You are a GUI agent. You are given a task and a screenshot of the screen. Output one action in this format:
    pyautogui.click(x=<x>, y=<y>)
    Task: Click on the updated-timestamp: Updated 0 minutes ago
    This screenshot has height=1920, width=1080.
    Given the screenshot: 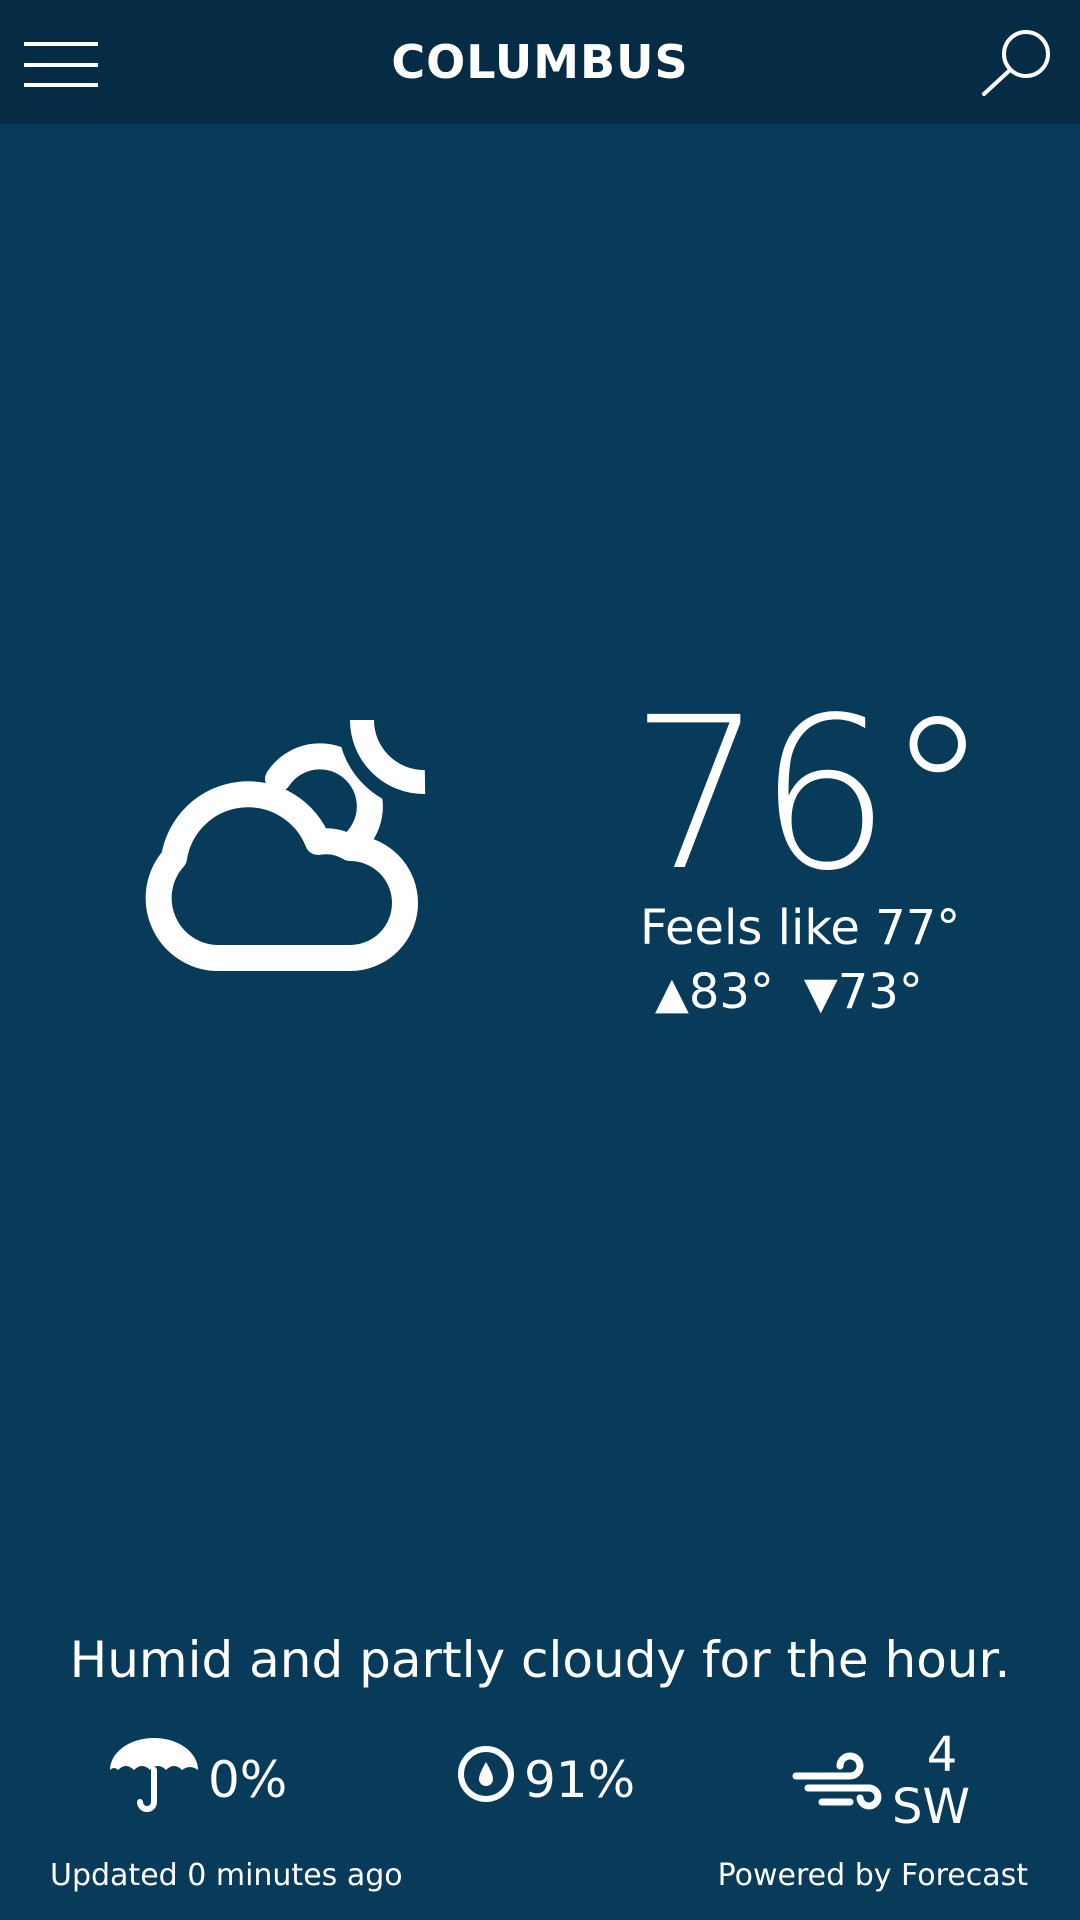 What is the action you would take?
    pyautogui.click(x=226, y=1875)
    